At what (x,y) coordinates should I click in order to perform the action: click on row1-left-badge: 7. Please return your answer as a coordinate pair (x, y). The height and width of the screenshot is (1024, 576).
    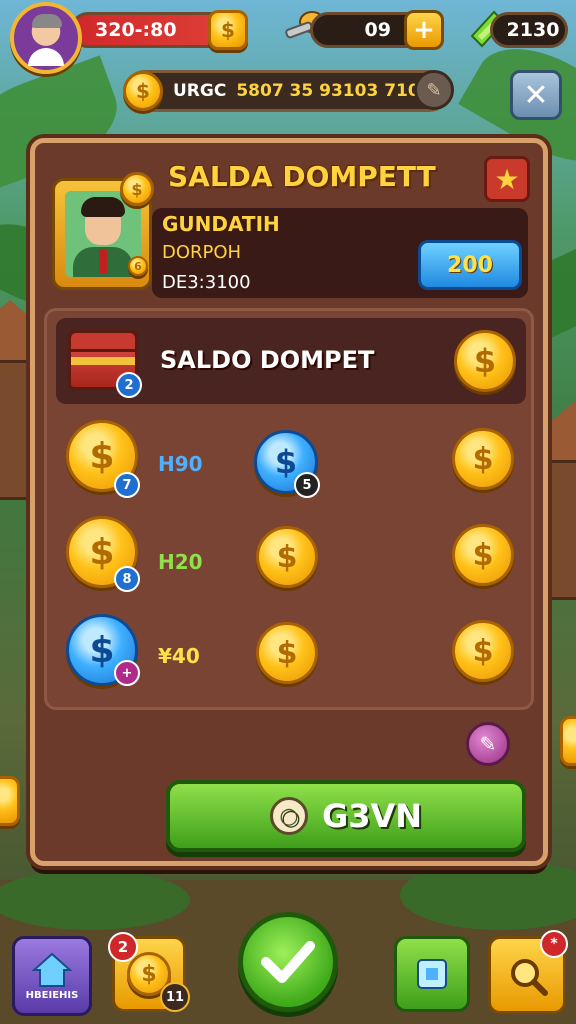
    Looking at the image, I should click on (127, 485).